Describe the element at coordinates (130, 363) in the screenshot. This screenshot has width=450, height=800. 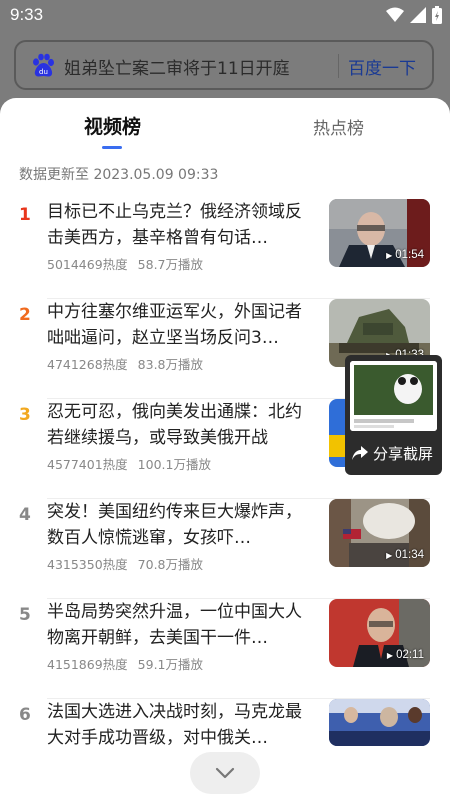
I see `item-meta: 4741268热度 83.8万播放` at that location.